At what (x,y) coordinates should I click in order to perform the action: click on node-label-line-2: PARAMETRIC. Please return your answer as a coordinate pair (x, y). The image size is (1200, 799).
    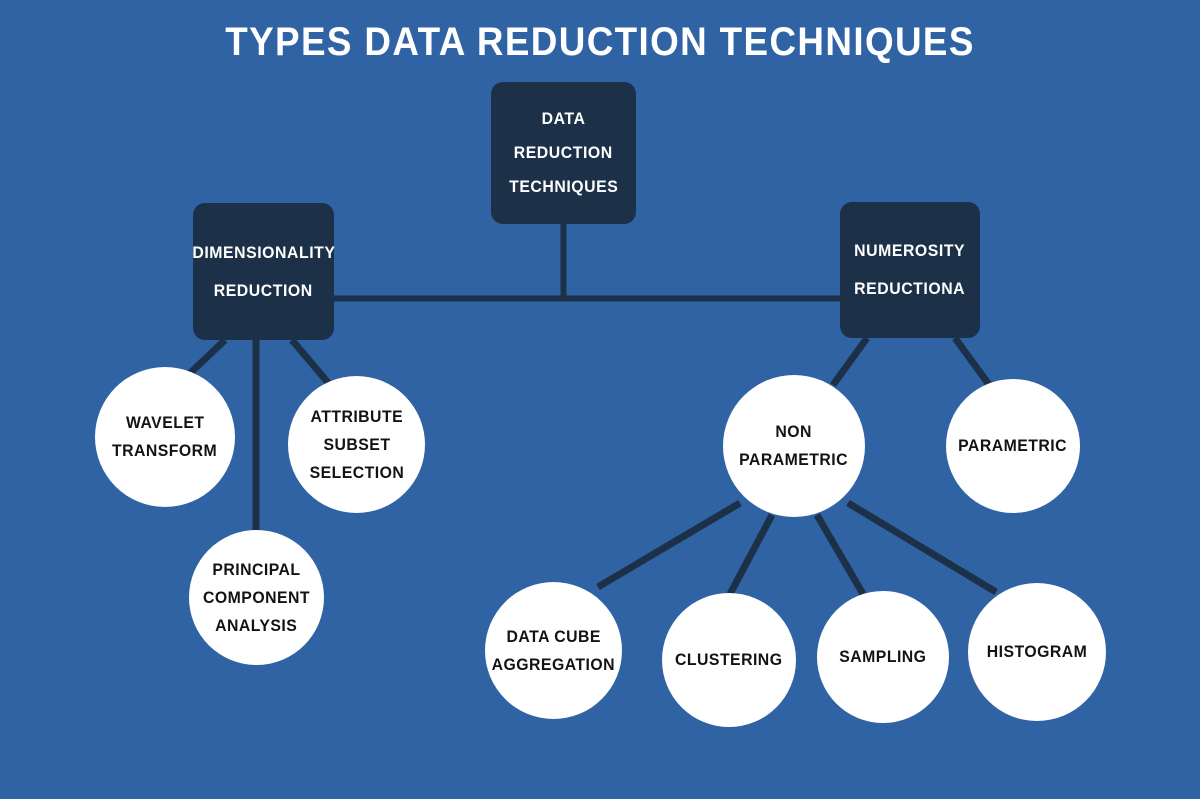
    Looking at the image, I should click on (794, 459).